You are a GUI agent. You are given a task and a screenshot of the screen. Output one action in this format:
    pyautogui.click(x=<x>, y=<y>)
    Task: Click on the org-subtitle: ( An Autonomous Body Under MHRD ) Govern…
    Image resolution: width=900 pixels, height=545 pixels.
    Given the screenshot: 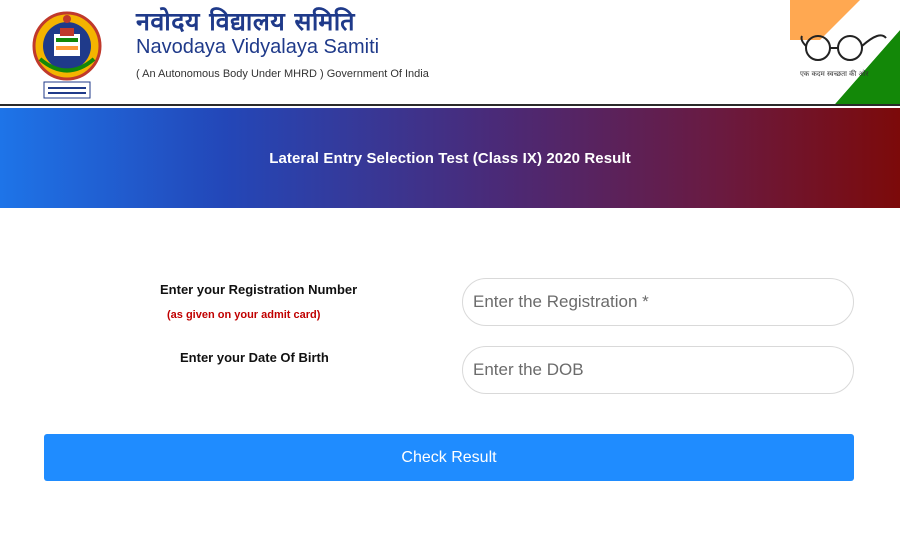 What is the action you would take?
    pyautogui.click(x=282, y=74)
    